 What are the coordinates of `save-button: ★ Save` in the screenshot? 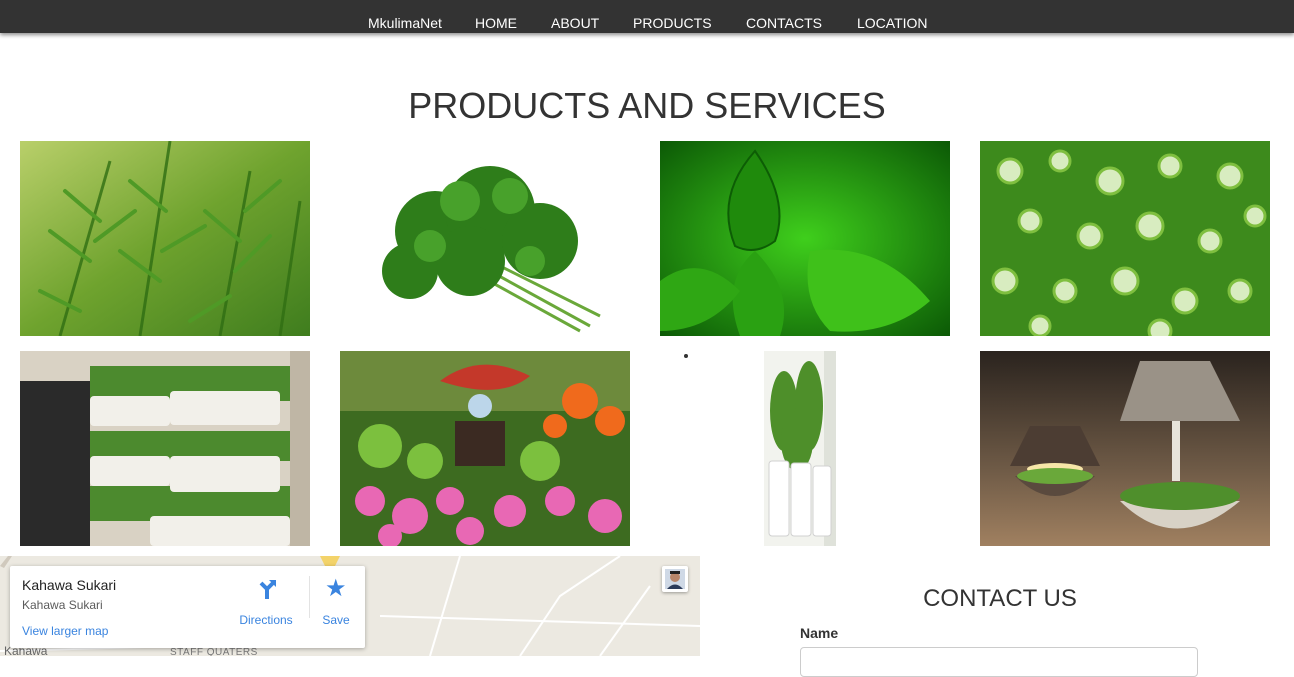 It's located at (336, 604).